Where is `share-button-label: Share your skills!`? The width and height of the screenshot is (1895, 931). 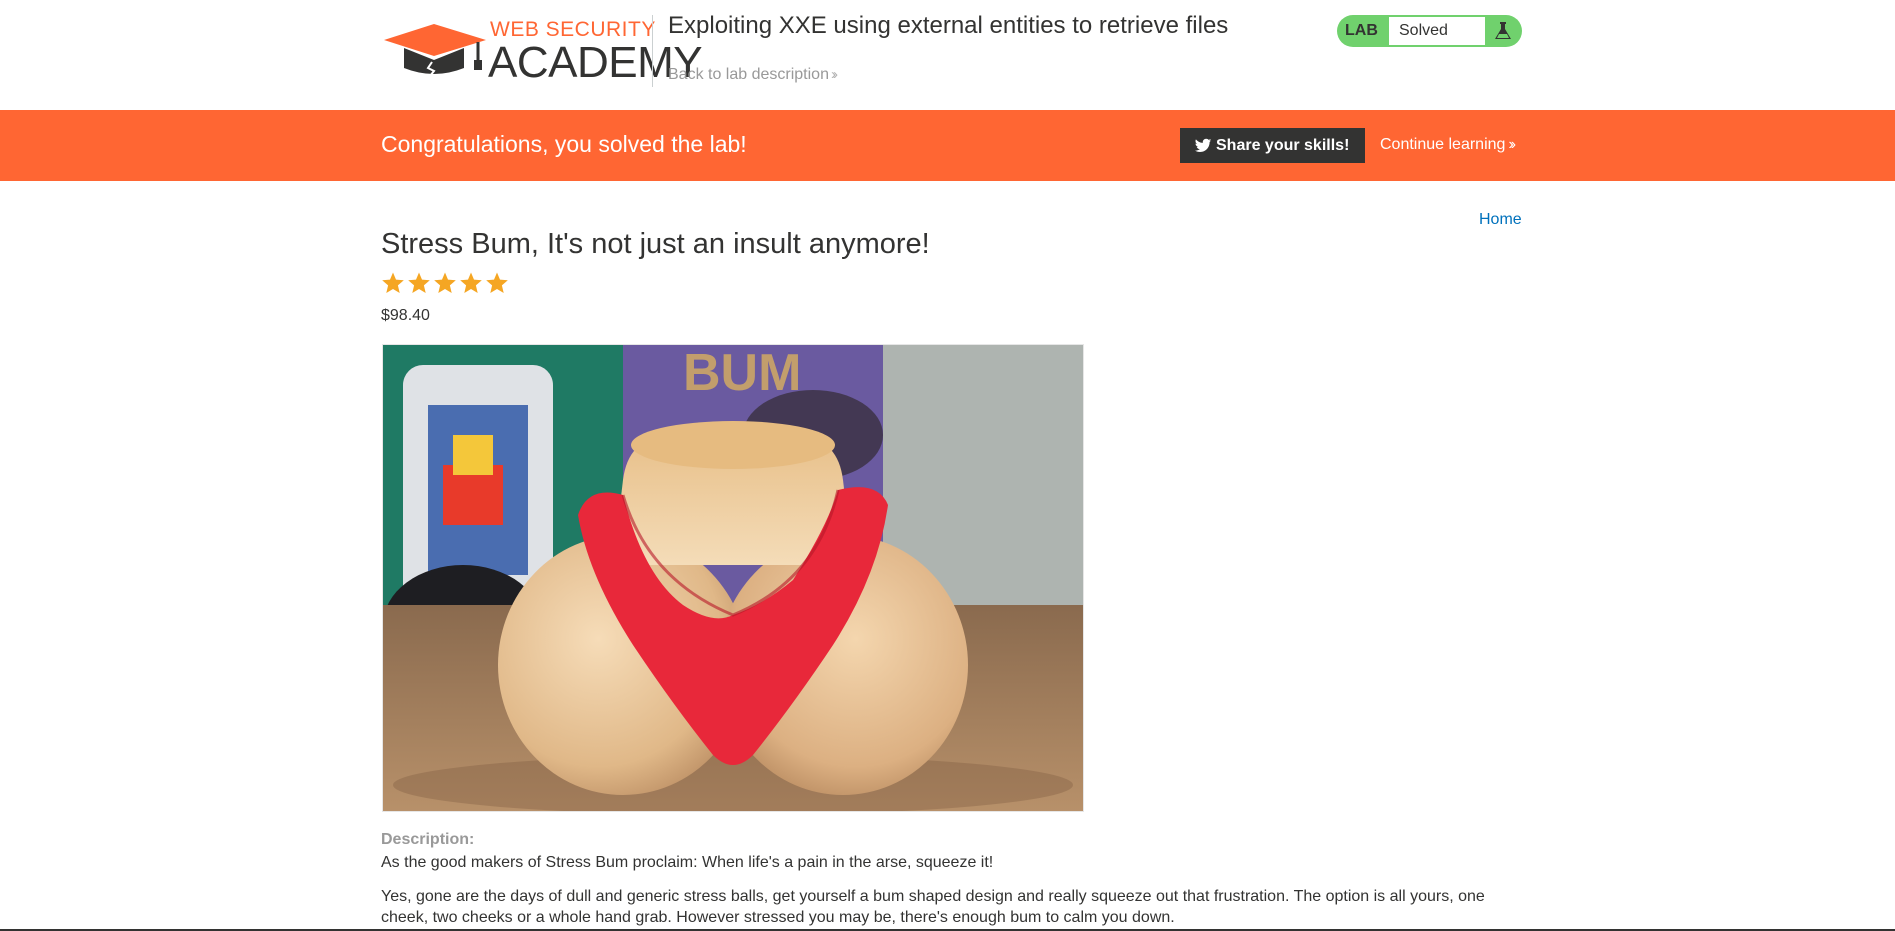 share-button-label: Share your skills! is located at coordinates (1283, 145).